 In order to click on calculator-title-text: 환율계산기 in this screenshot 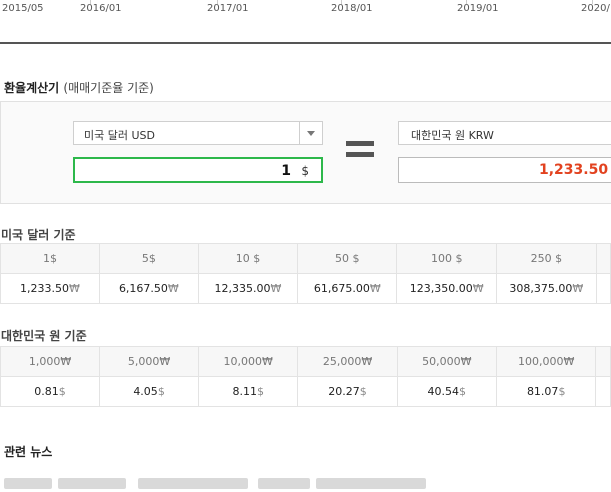, I will do `click(32, 88)`.